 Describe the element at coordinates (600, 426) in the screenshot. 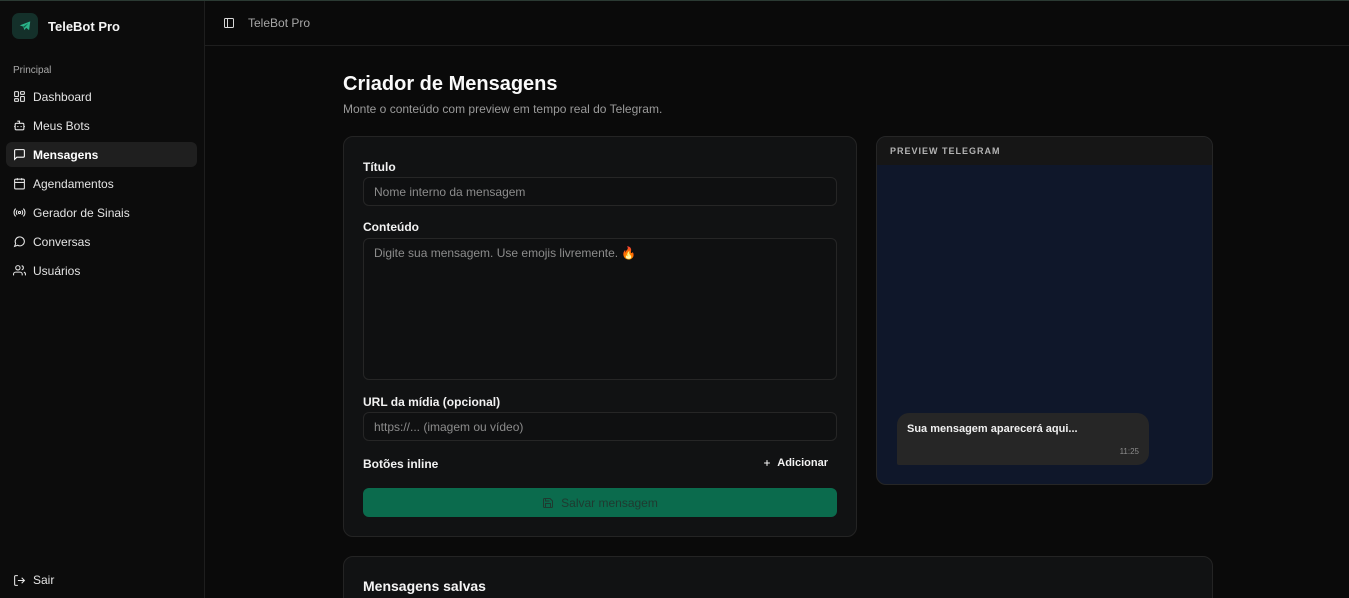

I see `media-url-input` at that location.